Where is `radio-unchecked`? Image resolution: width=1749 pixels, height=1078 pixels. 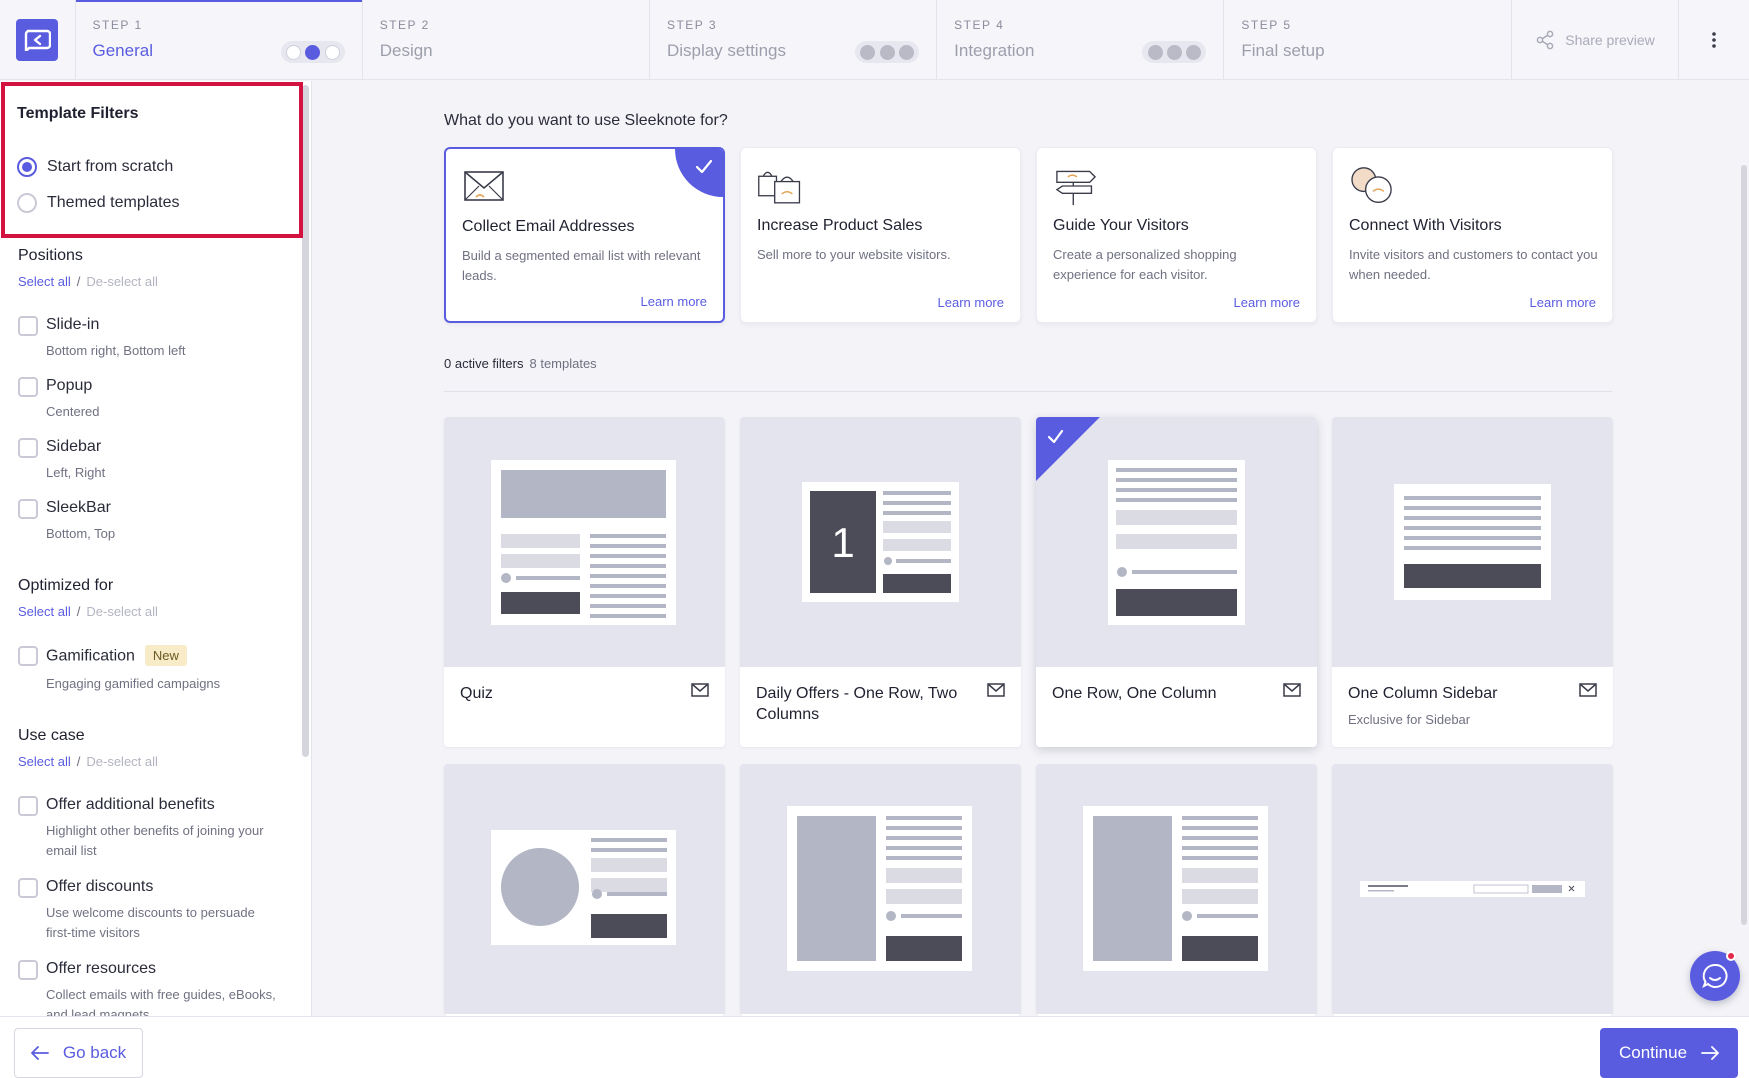 radio-unchecked is located at coordinates (27, 203).